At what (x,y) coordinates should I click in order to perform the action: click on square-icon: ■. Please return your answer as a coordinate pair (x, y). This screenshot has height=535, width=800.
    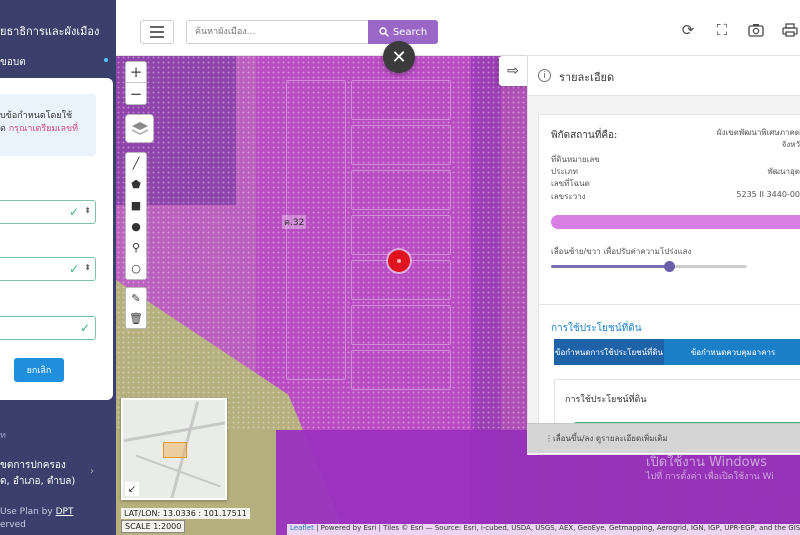
    Looking at the image, I should click on (136, 205).